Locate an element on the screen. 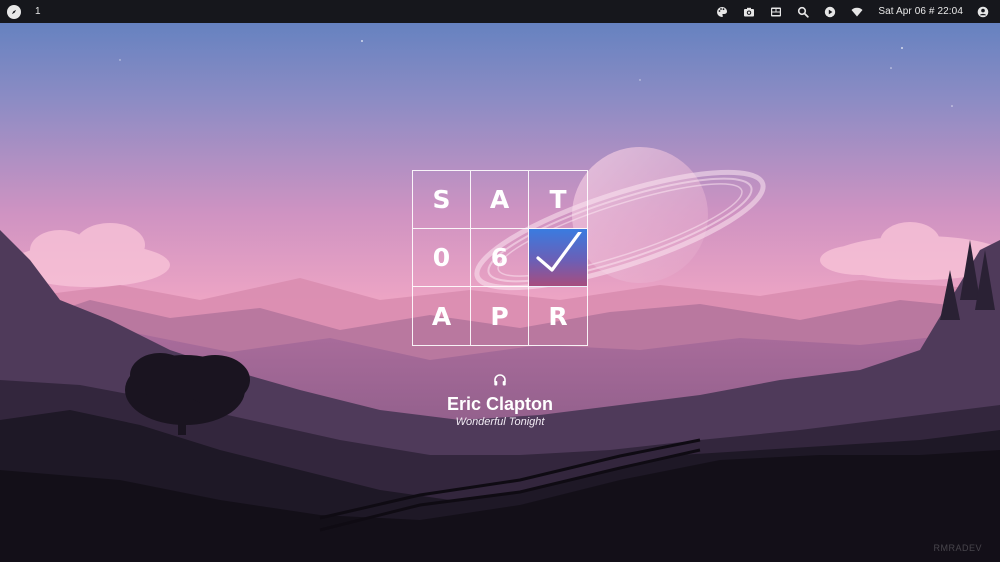  window-switcher-icon is located at coordinates (776, 12).